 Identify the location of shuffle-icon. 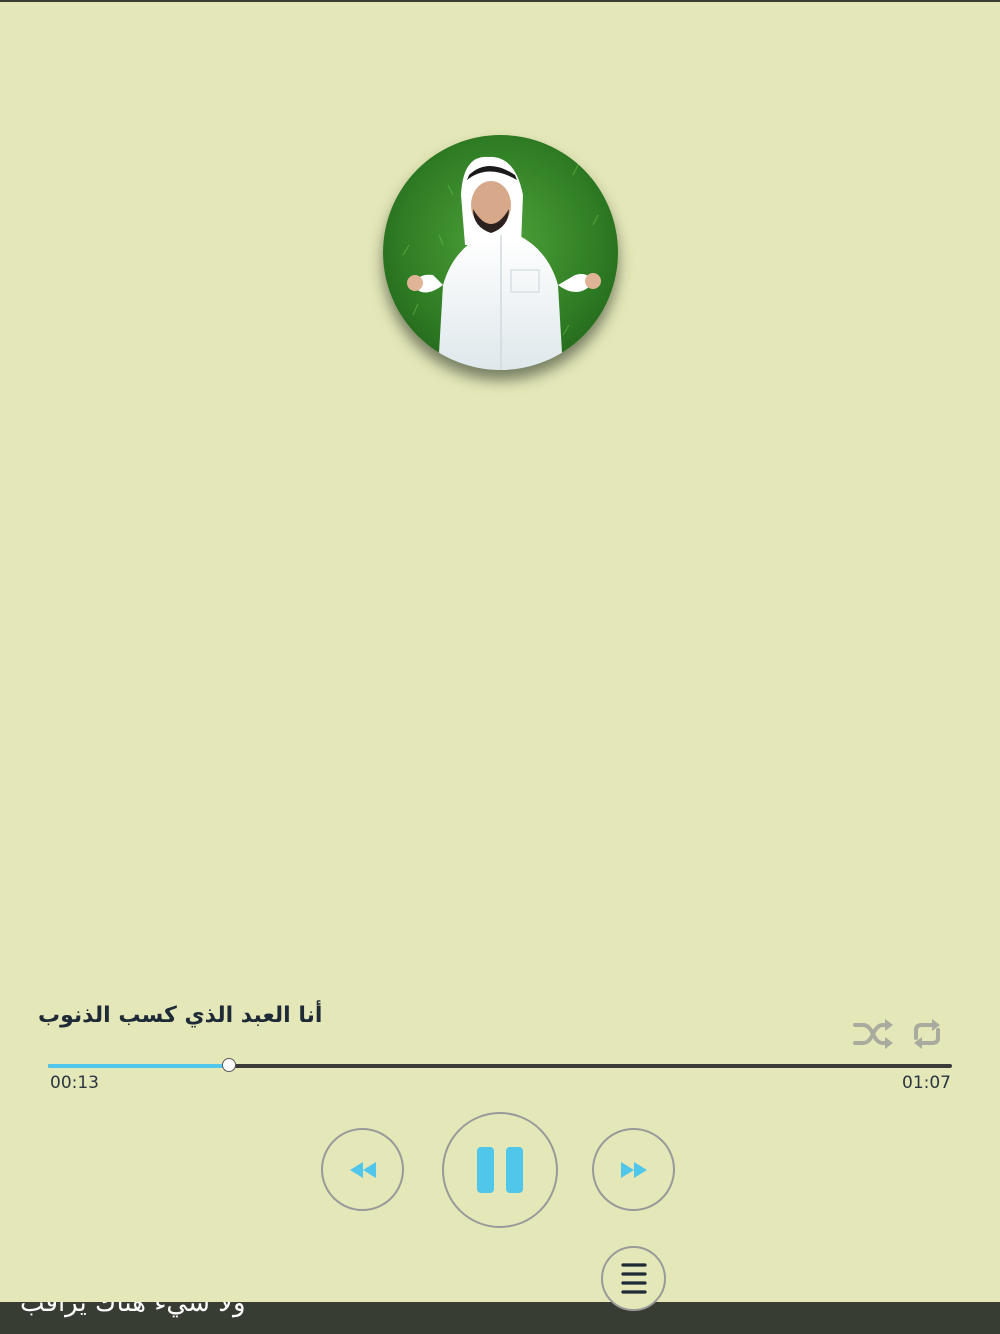
(873, 1034).